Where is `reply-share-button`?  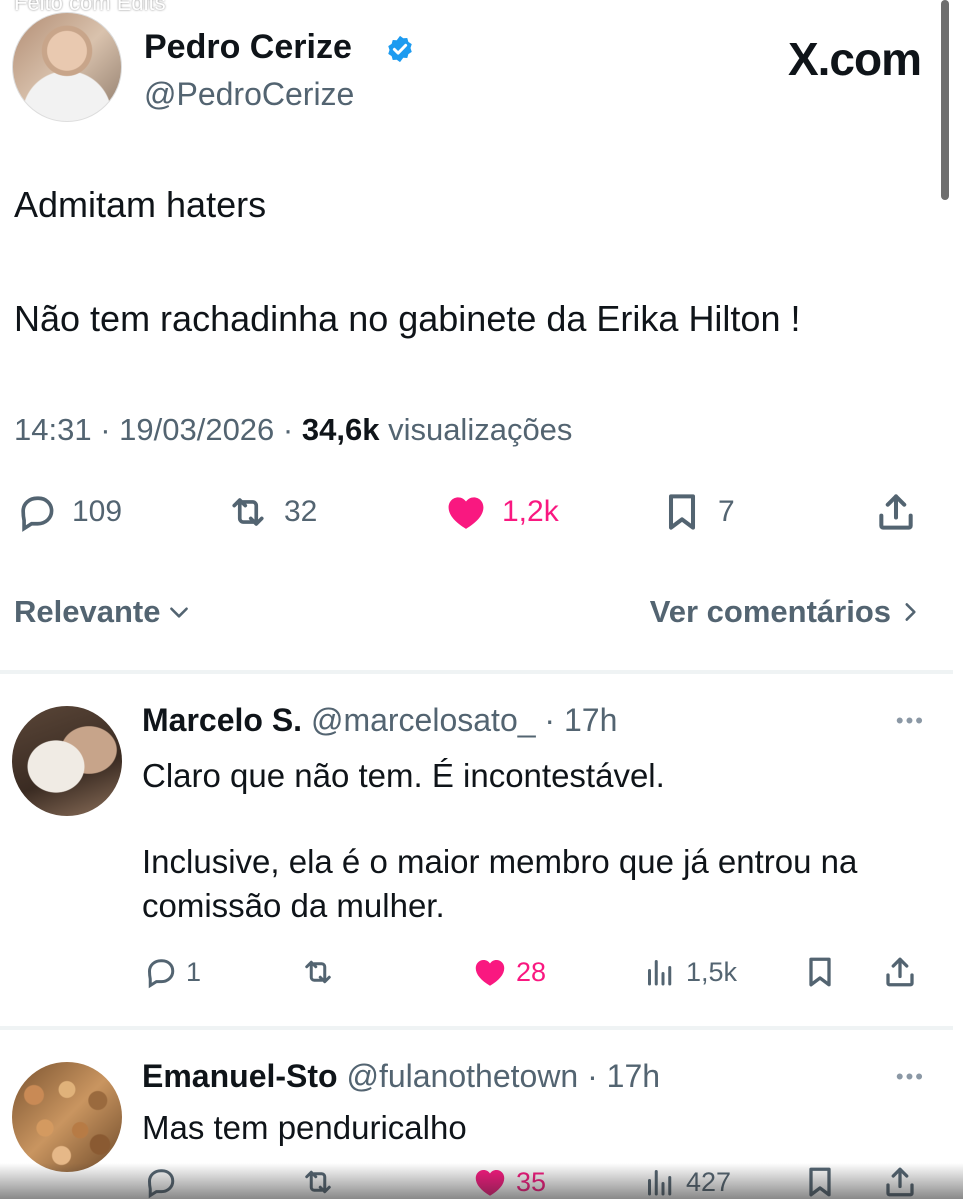
reply-share-button is located at coordinates (900, 972).